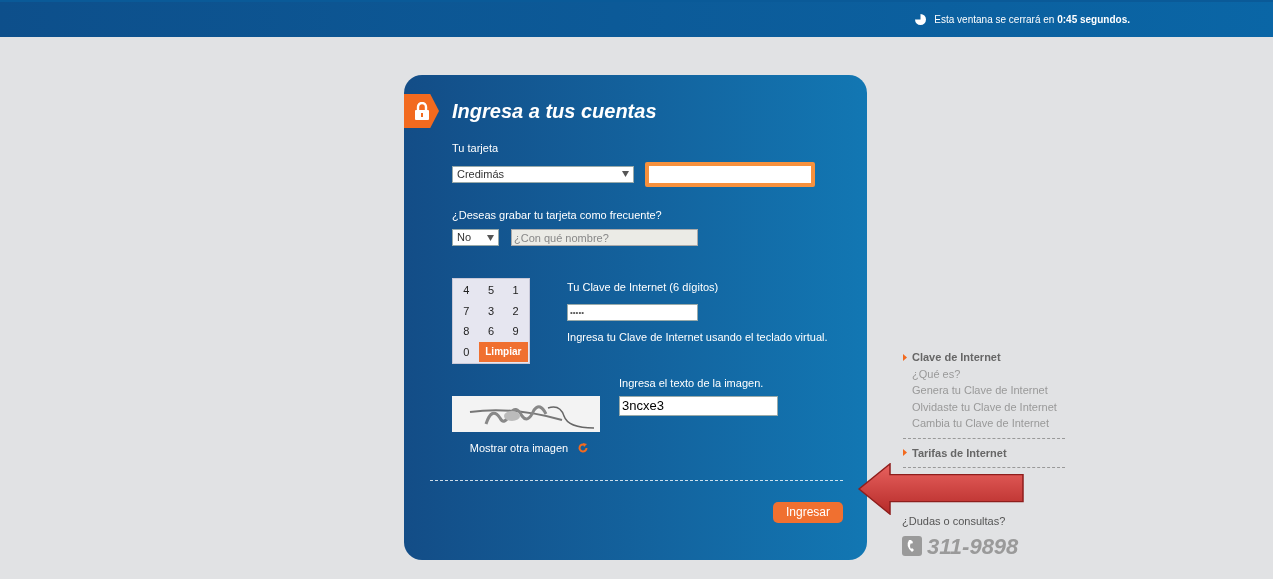 The width and height of the screenshot is (1273, 579). Describe the element at coordinates (959, 452) in the screenshot. I see `sidebar-heading: Tarifas de Internet` at that location.